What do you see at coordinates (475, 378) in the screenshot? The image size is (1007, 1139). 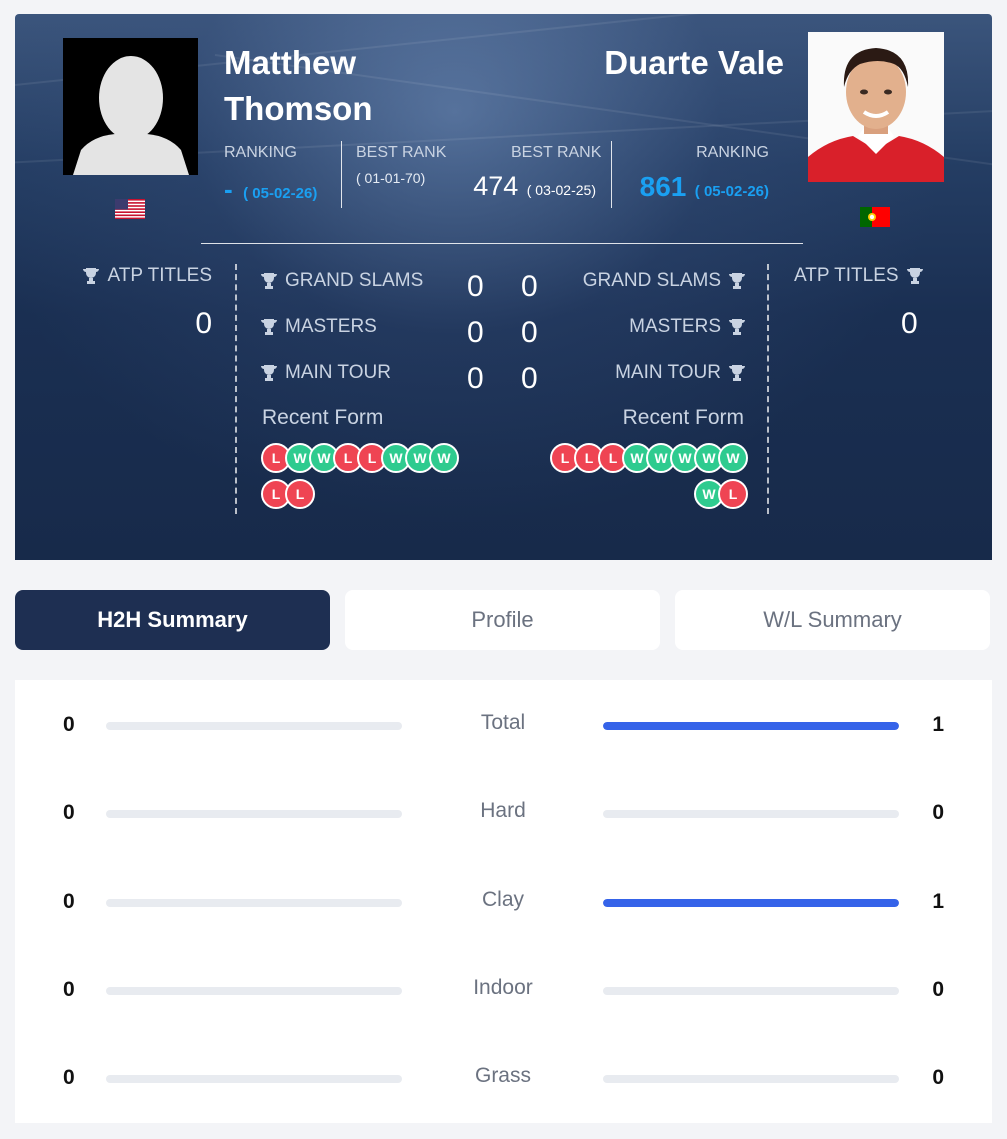 I see `player-left-main-tour: 0` at bounding box center [475, 378].